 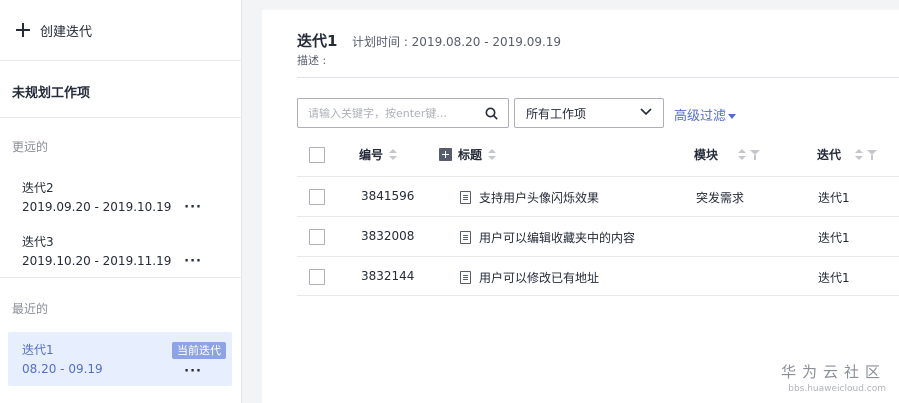 What do you see at coordinates (706, 155) in the screenshot?
I see `column-module-label: 模块` at bounding box center [706, 155].